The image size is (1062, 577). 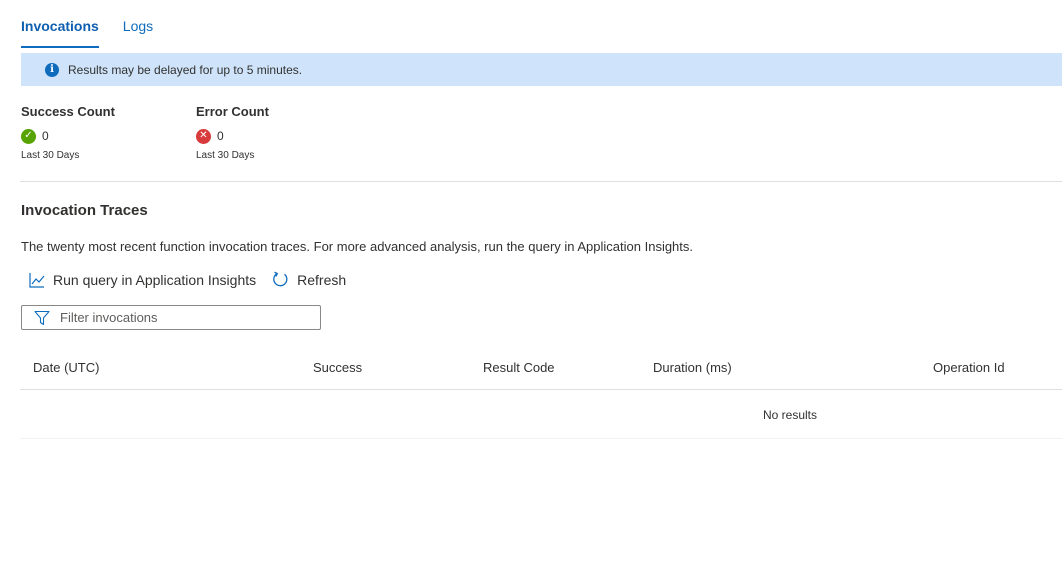 What do you see at coordinates (790, 415) in the screenshot?
I see `no-results-message: No results` at bounding box center [790, 415].